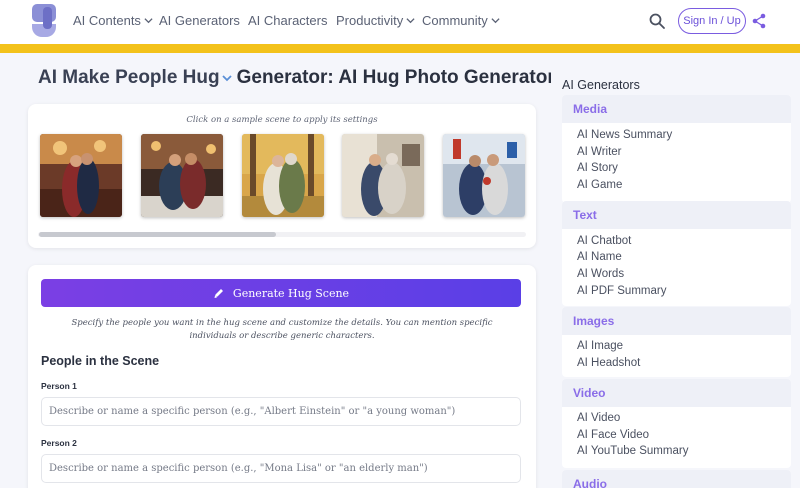  I want to click on nav-community: Community, so click(461, 20).